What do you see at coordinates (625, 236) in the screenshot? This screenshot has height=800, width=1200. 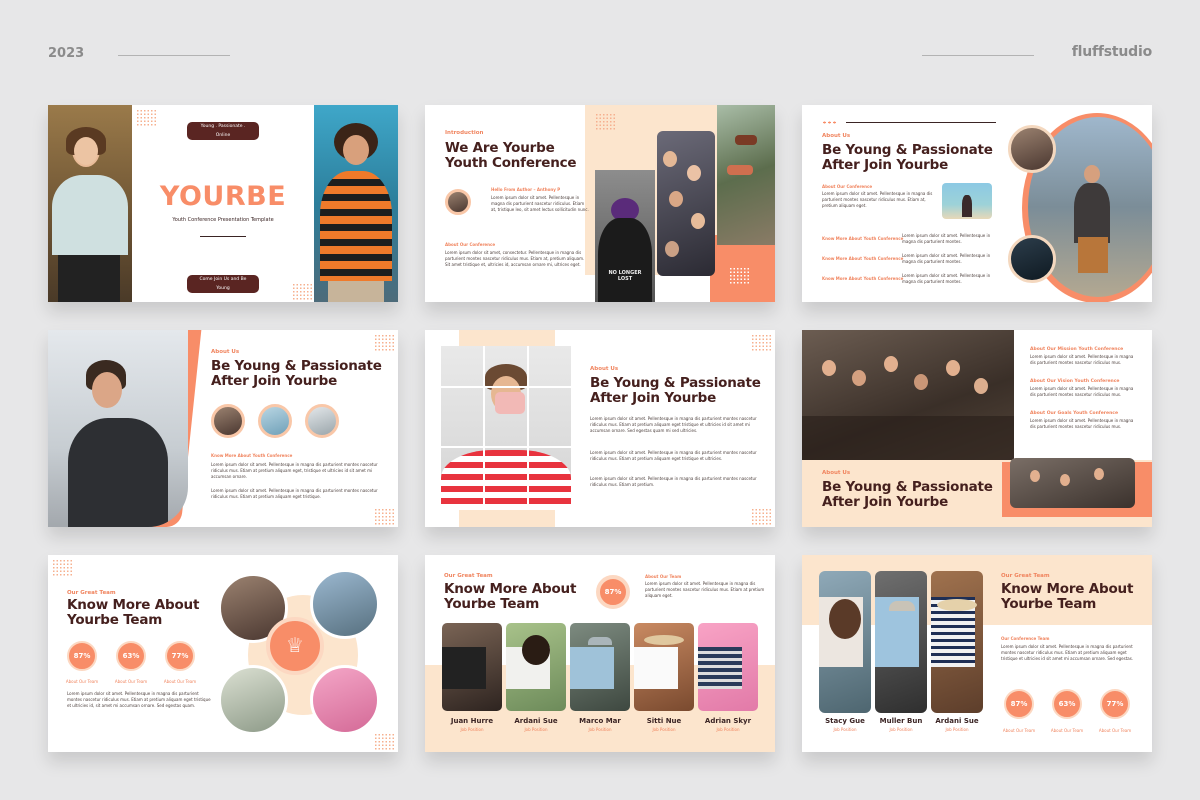 I see `intro-photo-hoodie: NO LONGER LOST` at bounding box center [625, 236].